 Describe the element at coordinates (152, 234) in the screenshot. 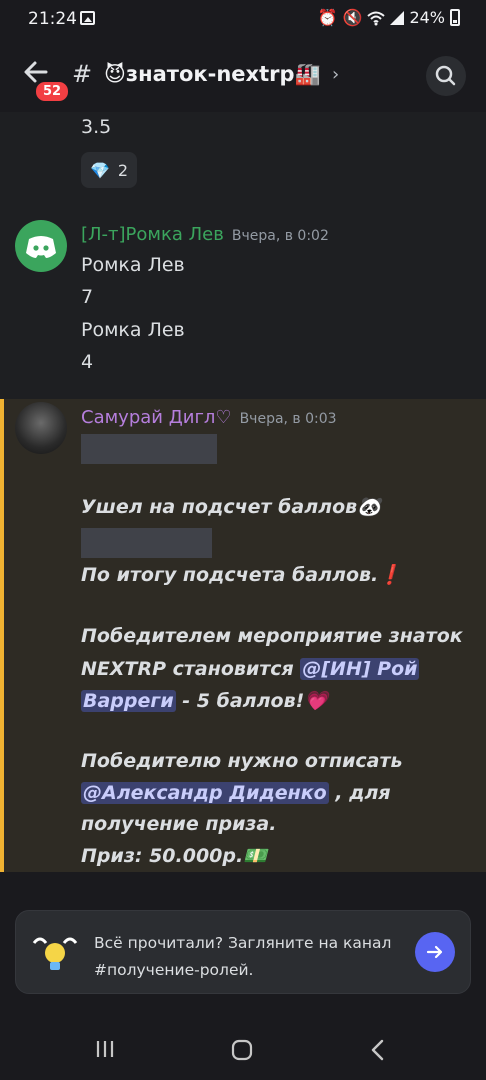

I see `author-name: [Л-т]Ромка Лев` at that location.